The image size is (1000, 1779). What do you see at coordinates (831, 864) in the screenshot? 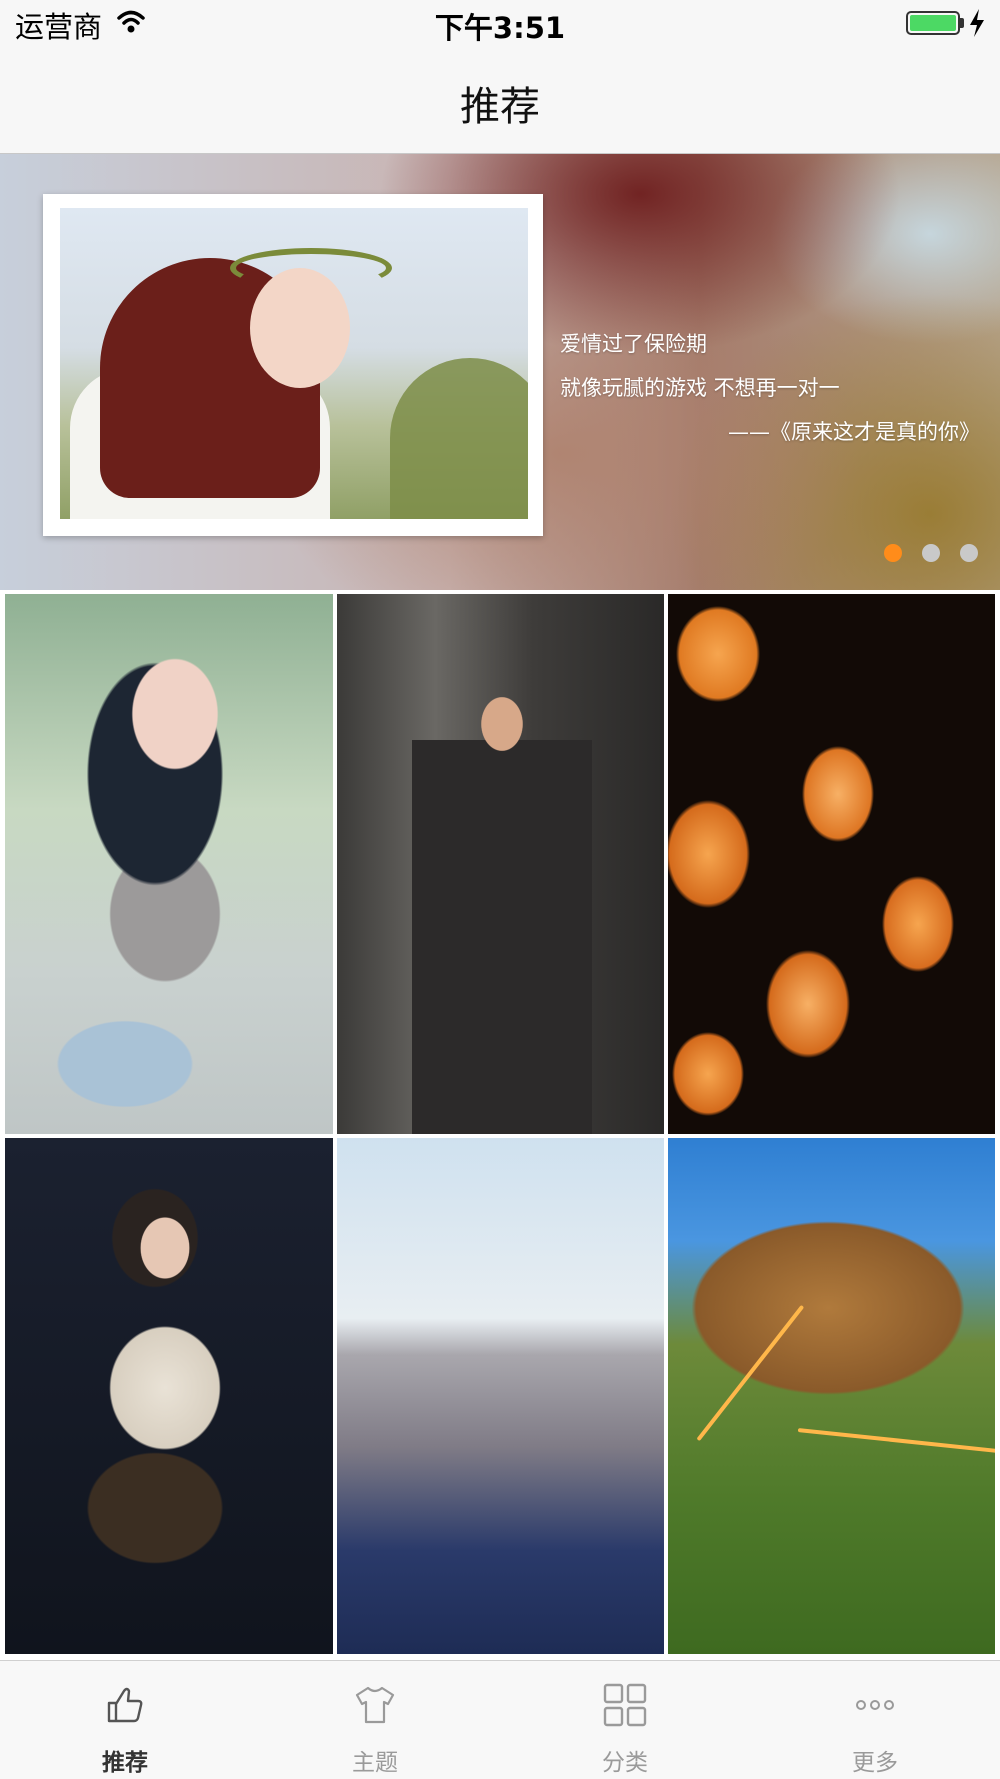
I see `paper-lanterns-photo` at bounding box center [831, 864].